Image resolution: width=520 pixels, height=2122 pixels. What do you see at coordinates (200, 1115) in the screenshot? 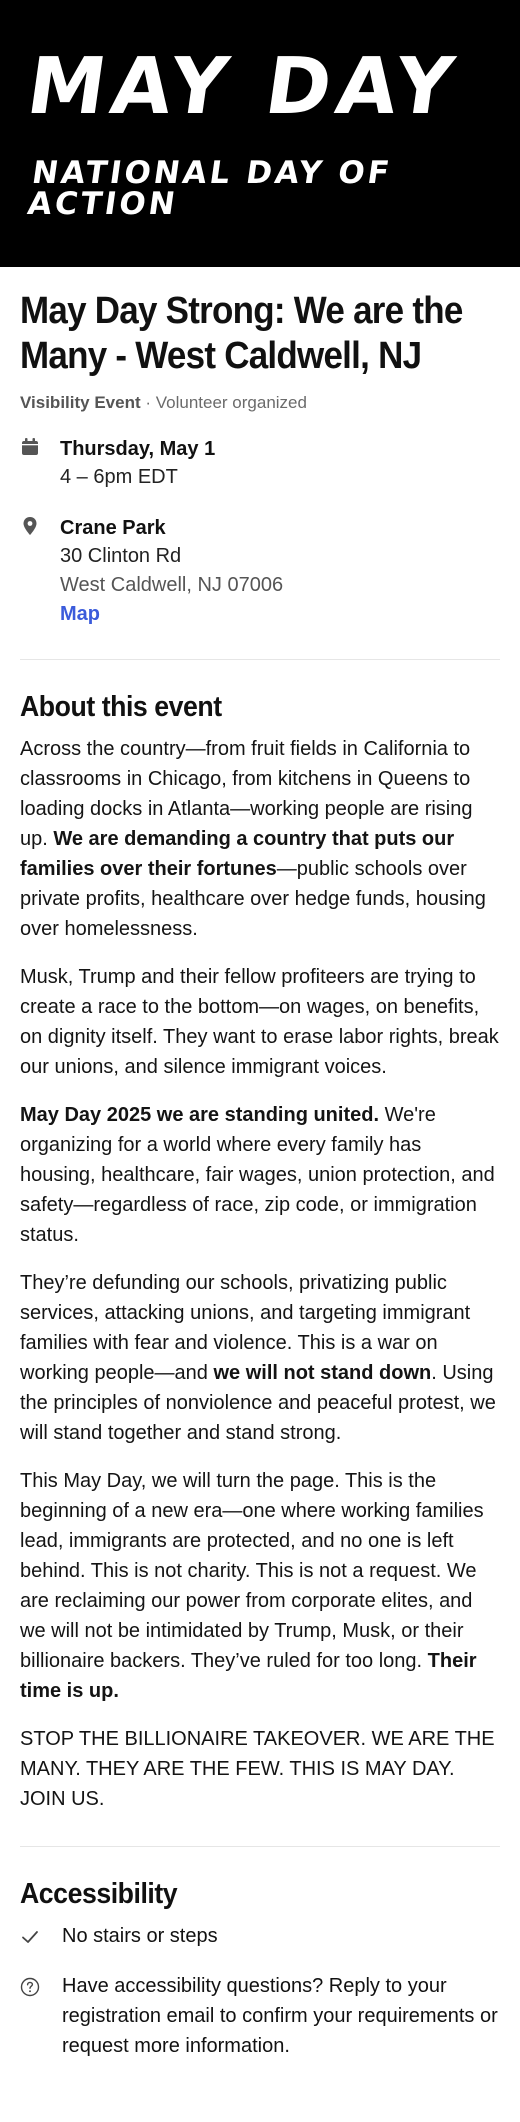
I see `about-p3-bold: May Day 2025 we are standing united.` at bounding box center [200, 1115].